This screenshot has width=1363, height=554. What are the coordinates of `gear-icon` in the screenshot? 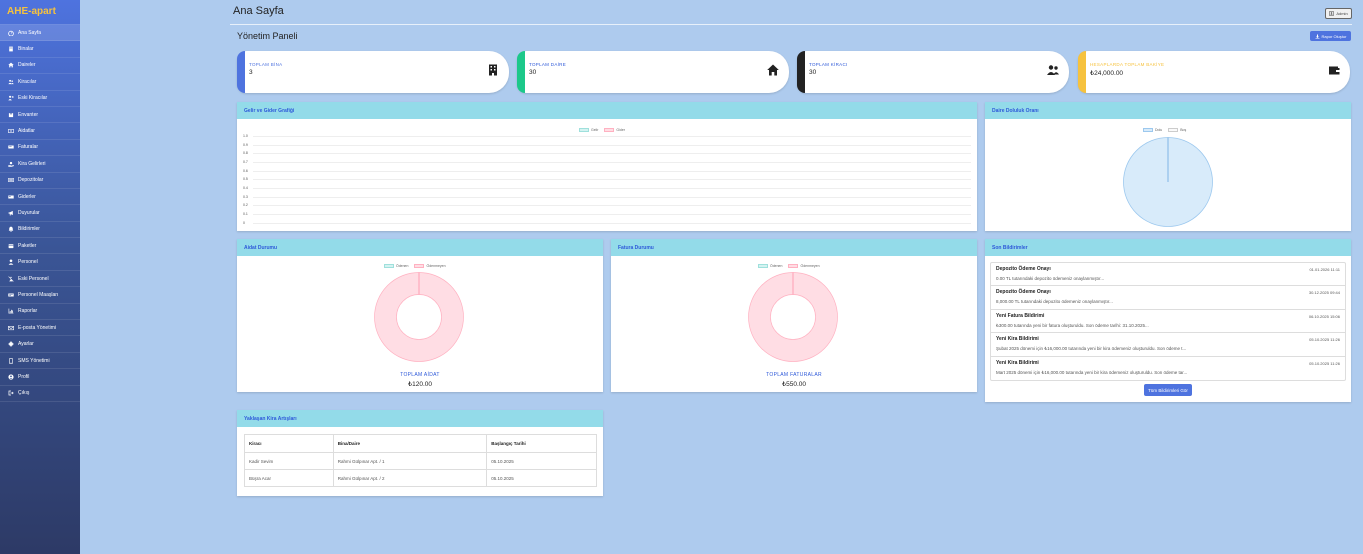 It's located at (10, 344).